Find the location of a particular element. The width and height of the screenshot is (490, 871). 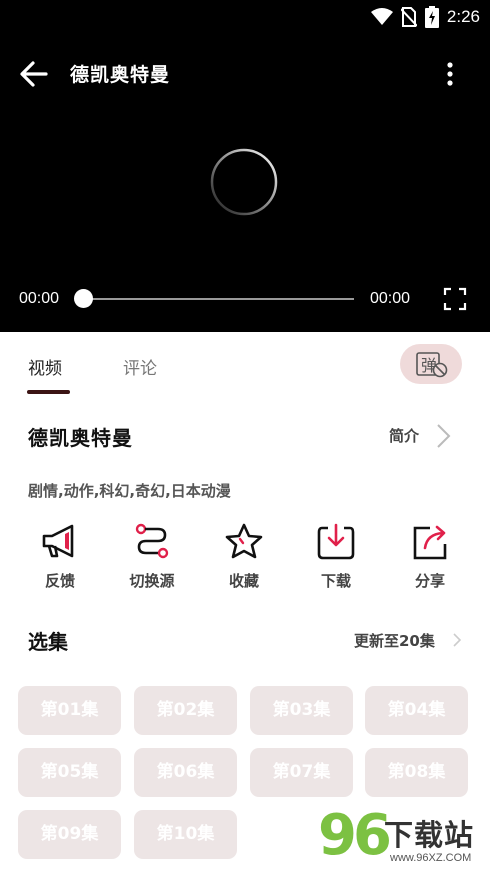

danmu-toggle-button: 弹 is located at coordinates (431, 364).